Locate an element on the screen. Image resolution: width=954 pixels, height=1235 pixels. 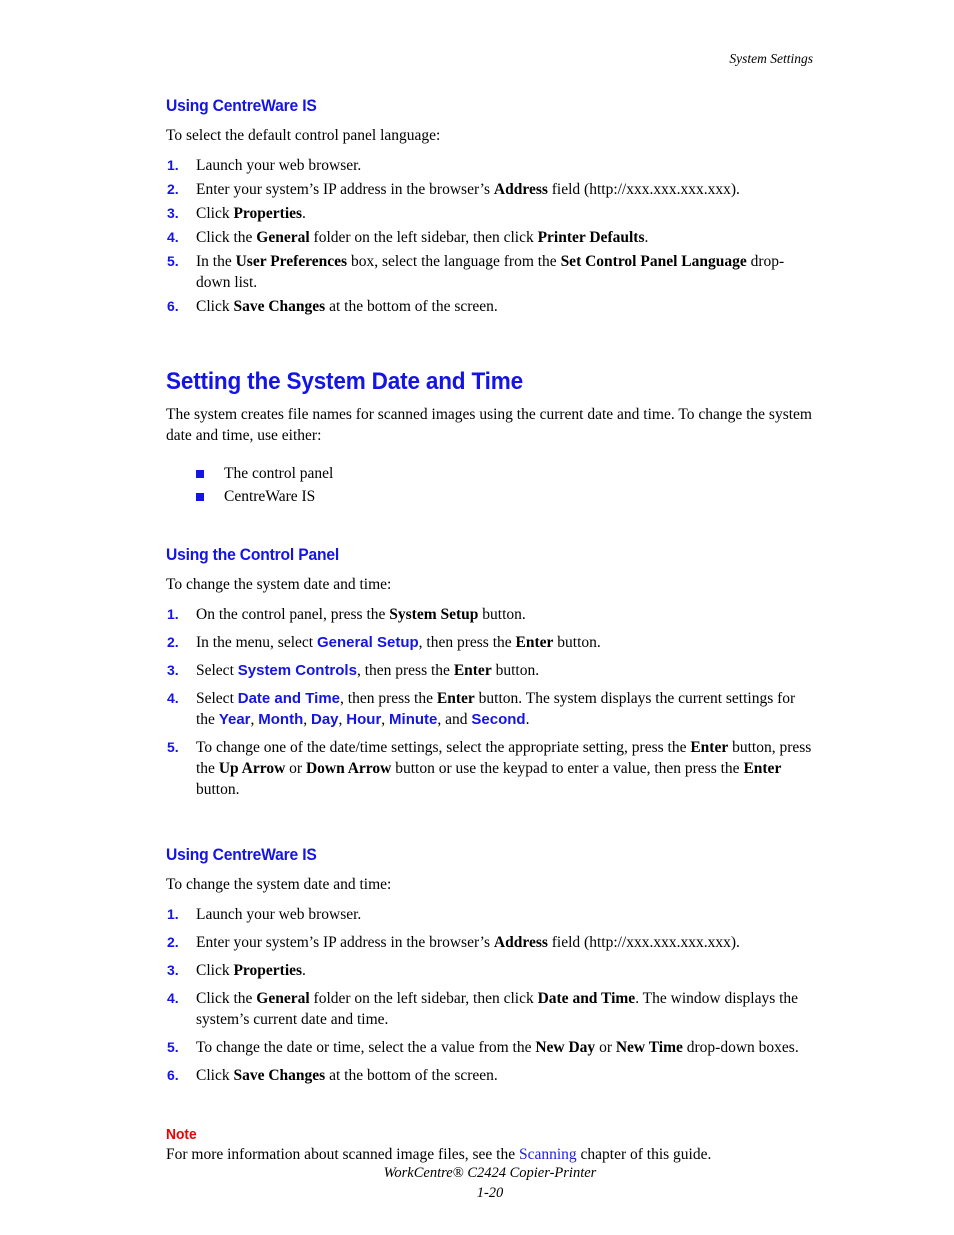
text-run: In the menu, select is located at coordinates (256, 642).